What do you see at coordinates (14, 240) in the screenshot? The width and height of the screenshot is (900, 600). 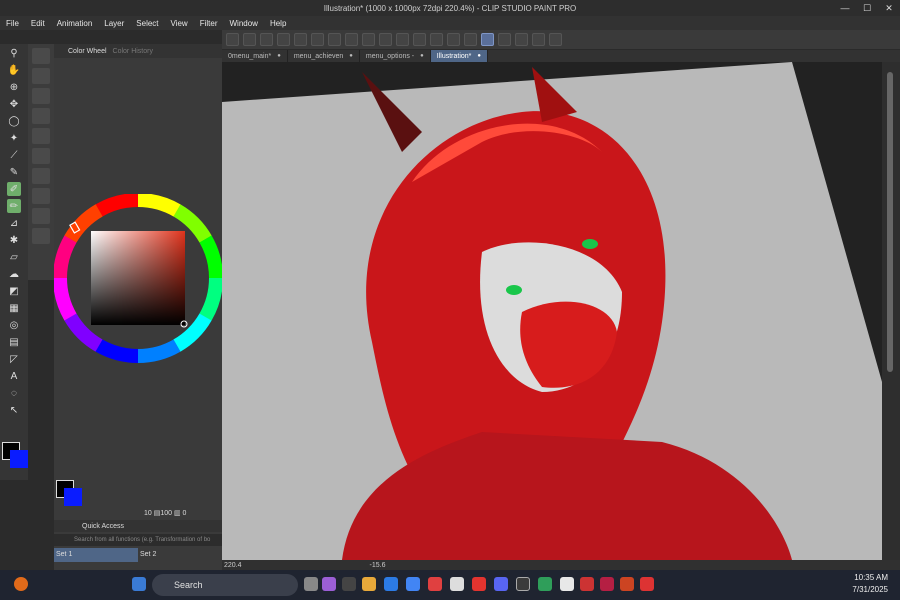 I see `decoration-icon: ✱` at bounding box center [14, 240].